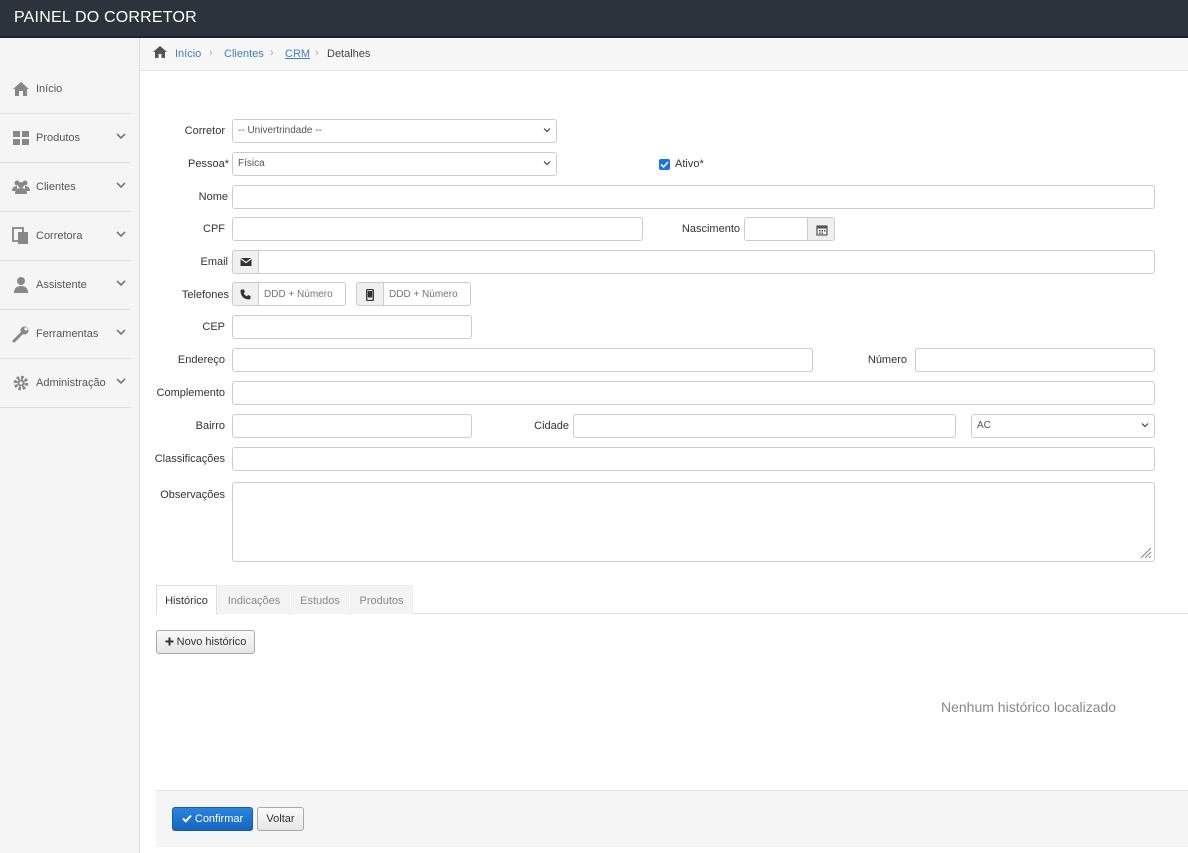 Image resolution: width=1188 pixels, height=853 pixels. I want to click on phone-addon, so click(245, 294).